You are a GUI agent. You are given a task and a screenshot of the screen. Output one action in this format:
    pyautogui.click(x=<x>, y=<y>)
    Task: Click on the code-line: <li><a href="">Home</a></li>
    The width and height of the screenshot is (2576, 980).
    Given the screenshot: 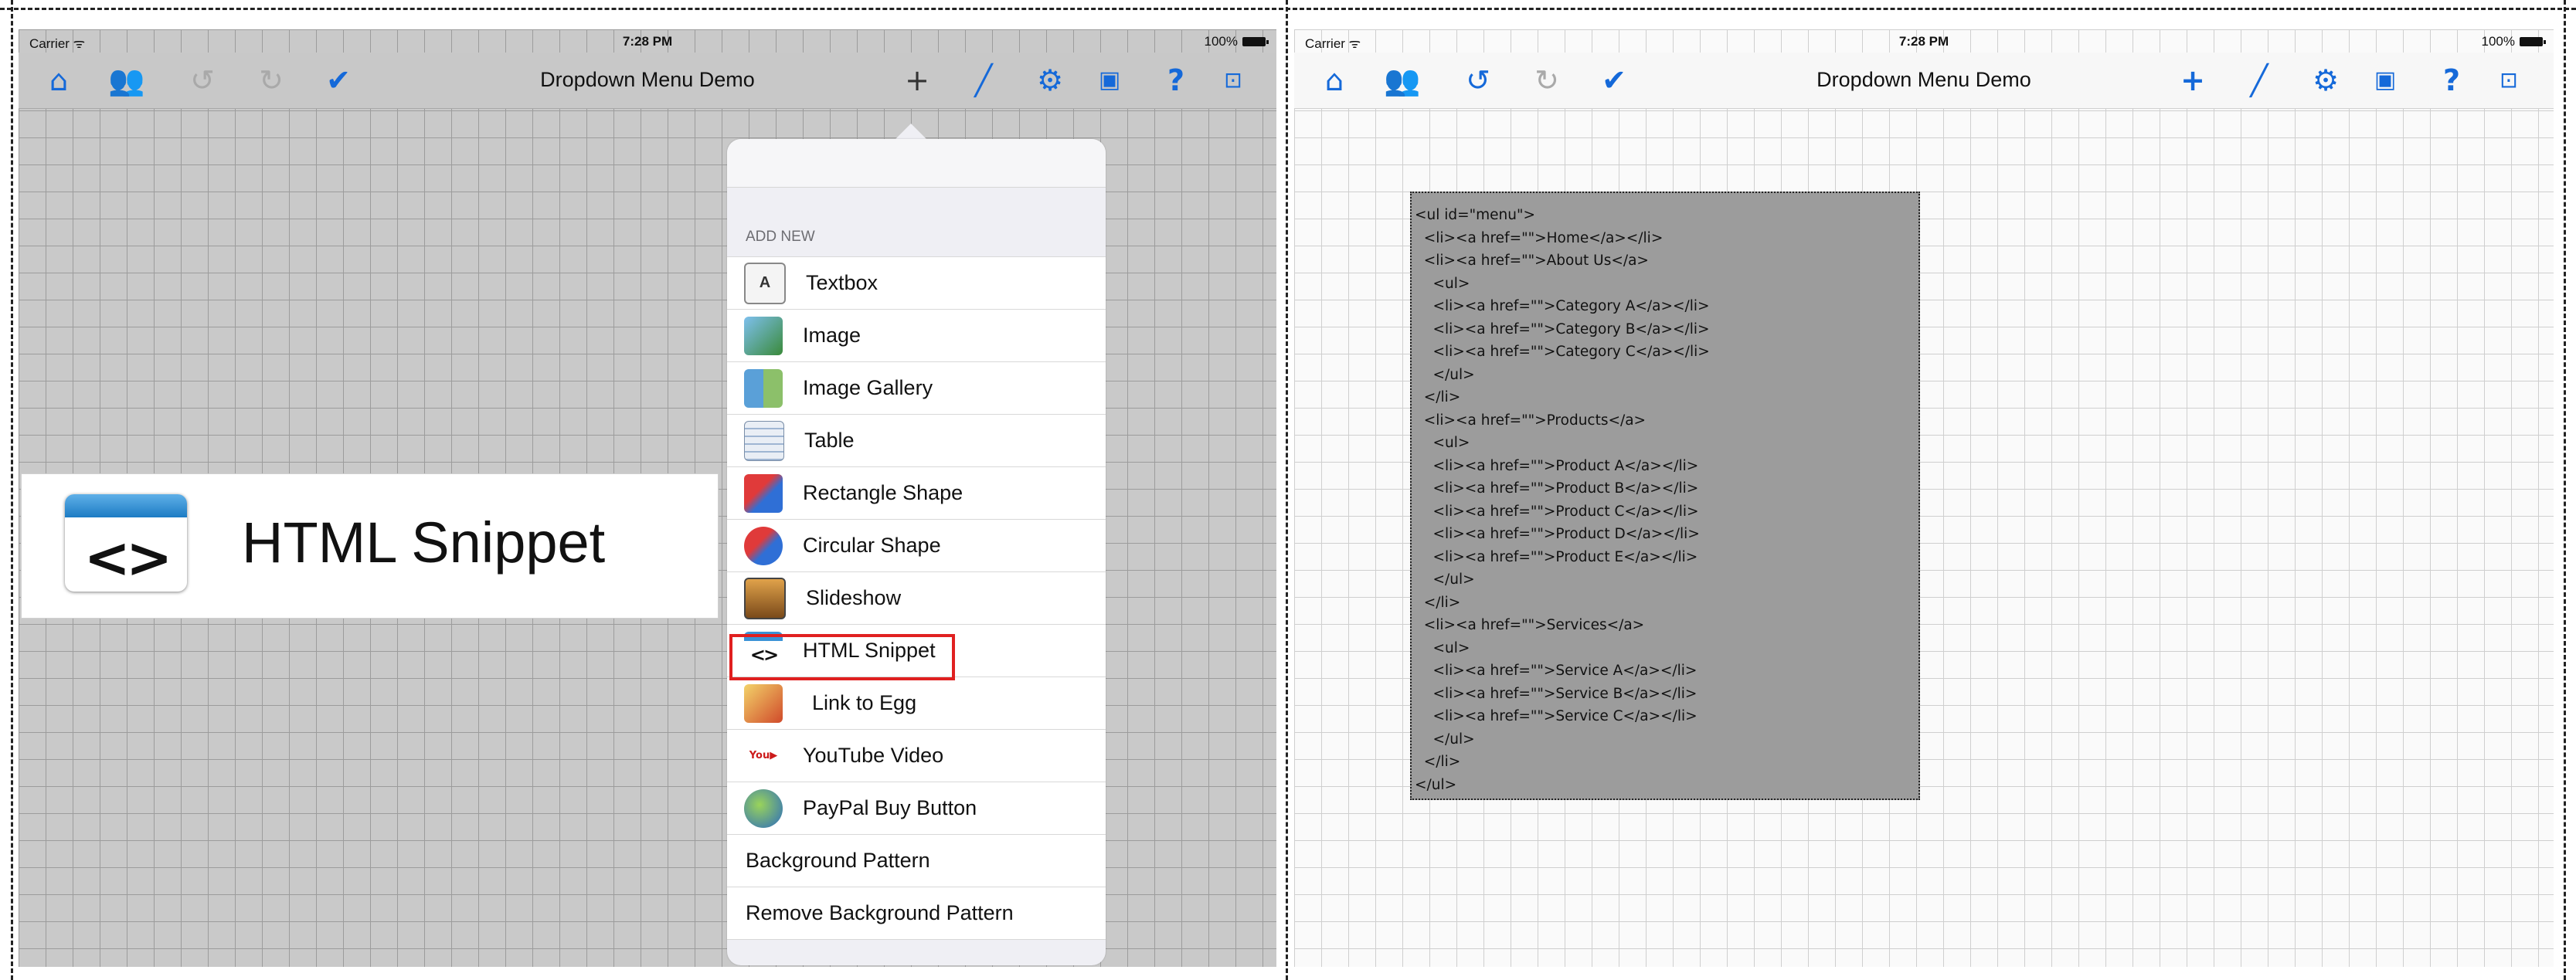 What is the action you would take?
    pyautogui.click(x=1539, y=238)
    